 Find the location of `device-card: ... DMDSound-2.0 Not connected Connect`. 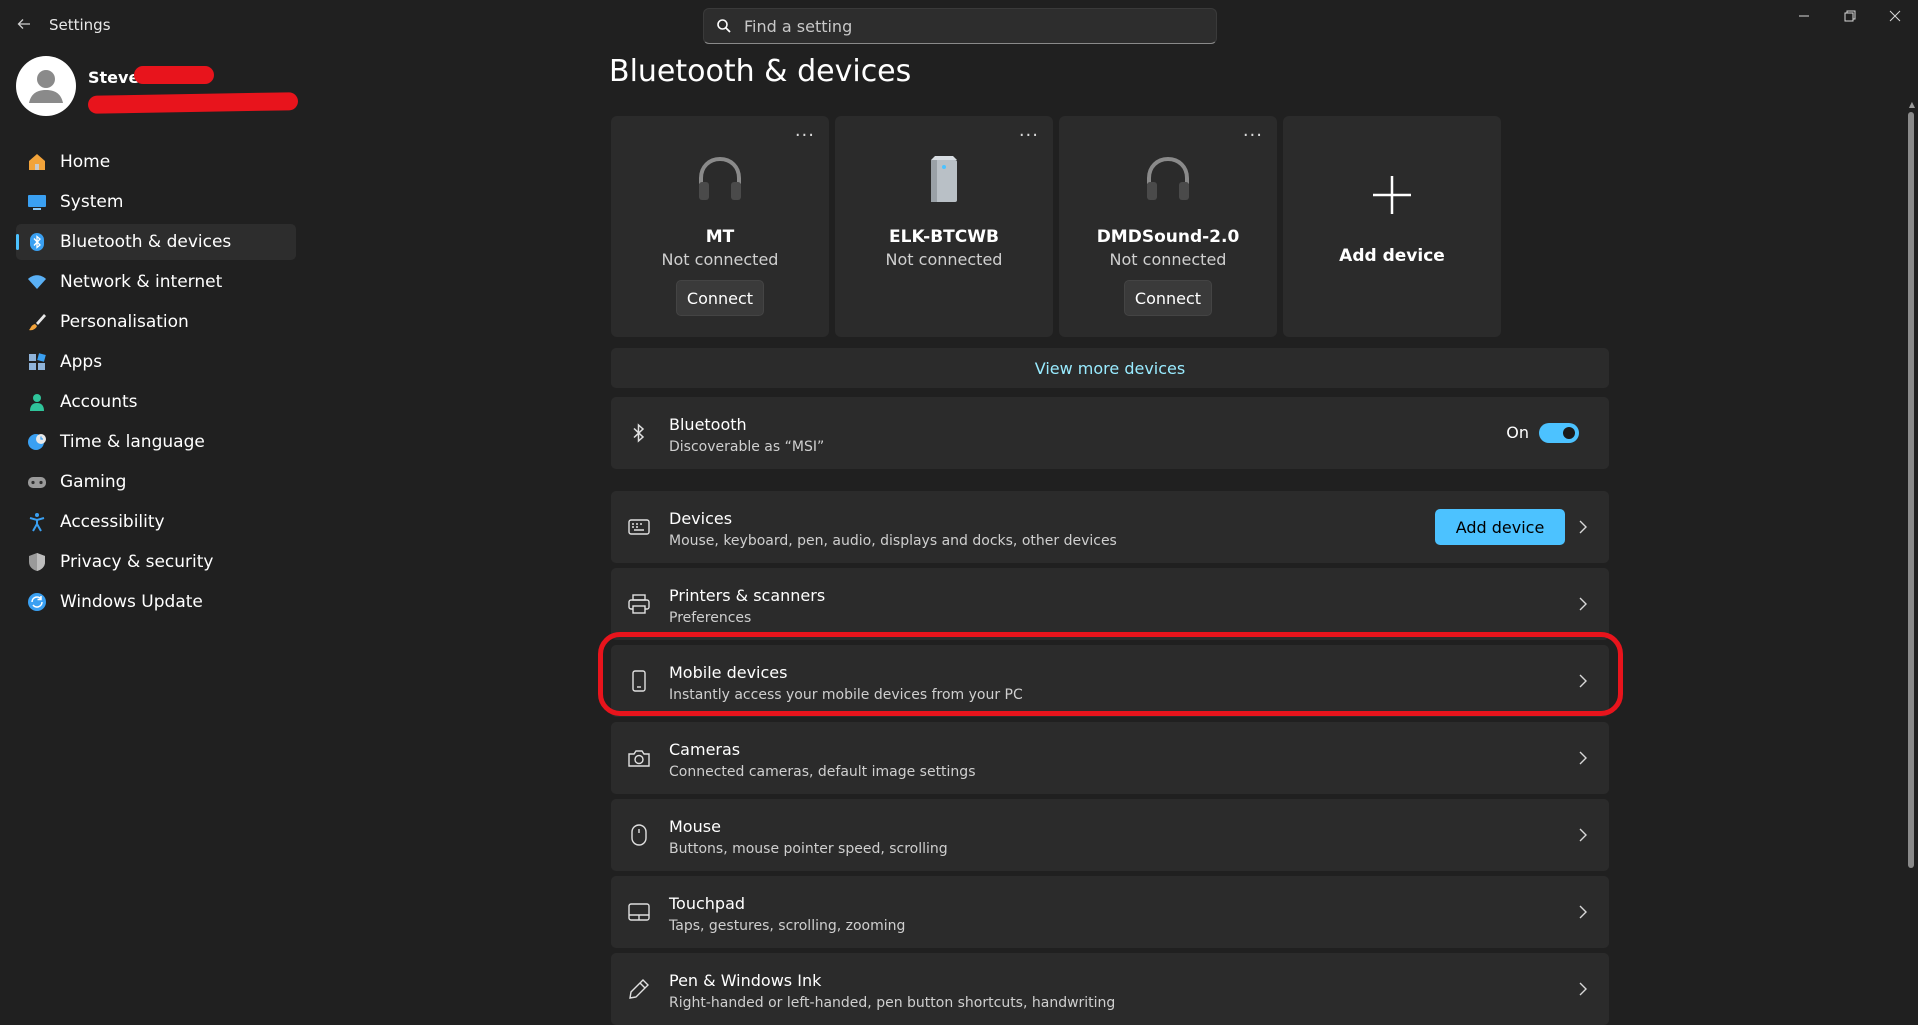

device-card: ... DMDSound-2.0 Not connected Connect is located at coordinates (1168, 226).